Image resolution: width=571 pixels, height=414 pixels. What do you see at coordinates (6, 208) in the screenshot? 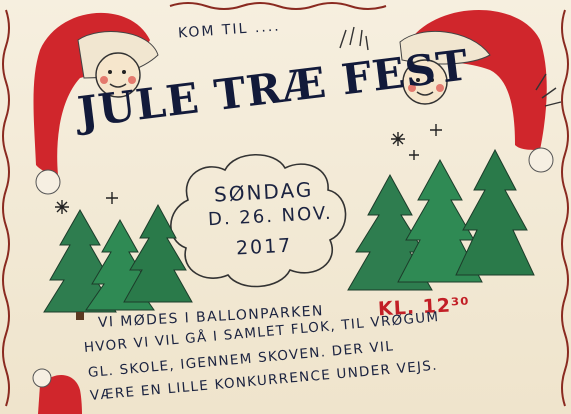
I see `wavy-border-icon` at bounding box center [6, 208].